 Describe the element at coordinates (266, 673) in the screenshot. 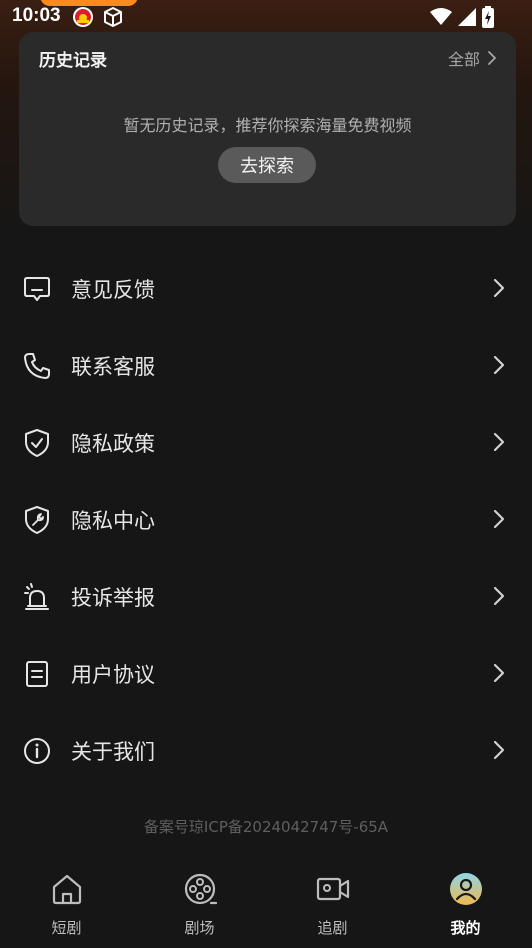

I see `menu-item-user-agreement: 用户协议` at that location.